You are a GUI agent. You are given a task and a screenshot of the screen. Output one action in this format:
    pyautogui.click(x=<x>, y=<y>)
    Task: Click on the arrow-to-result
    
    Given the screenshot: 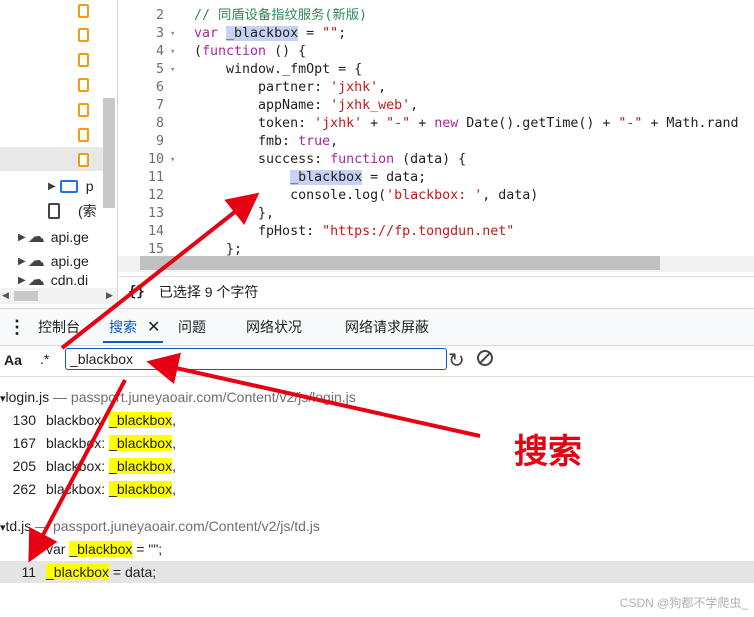 What is the action you would take?
    pyautogui.click(x=77, y=471)
    